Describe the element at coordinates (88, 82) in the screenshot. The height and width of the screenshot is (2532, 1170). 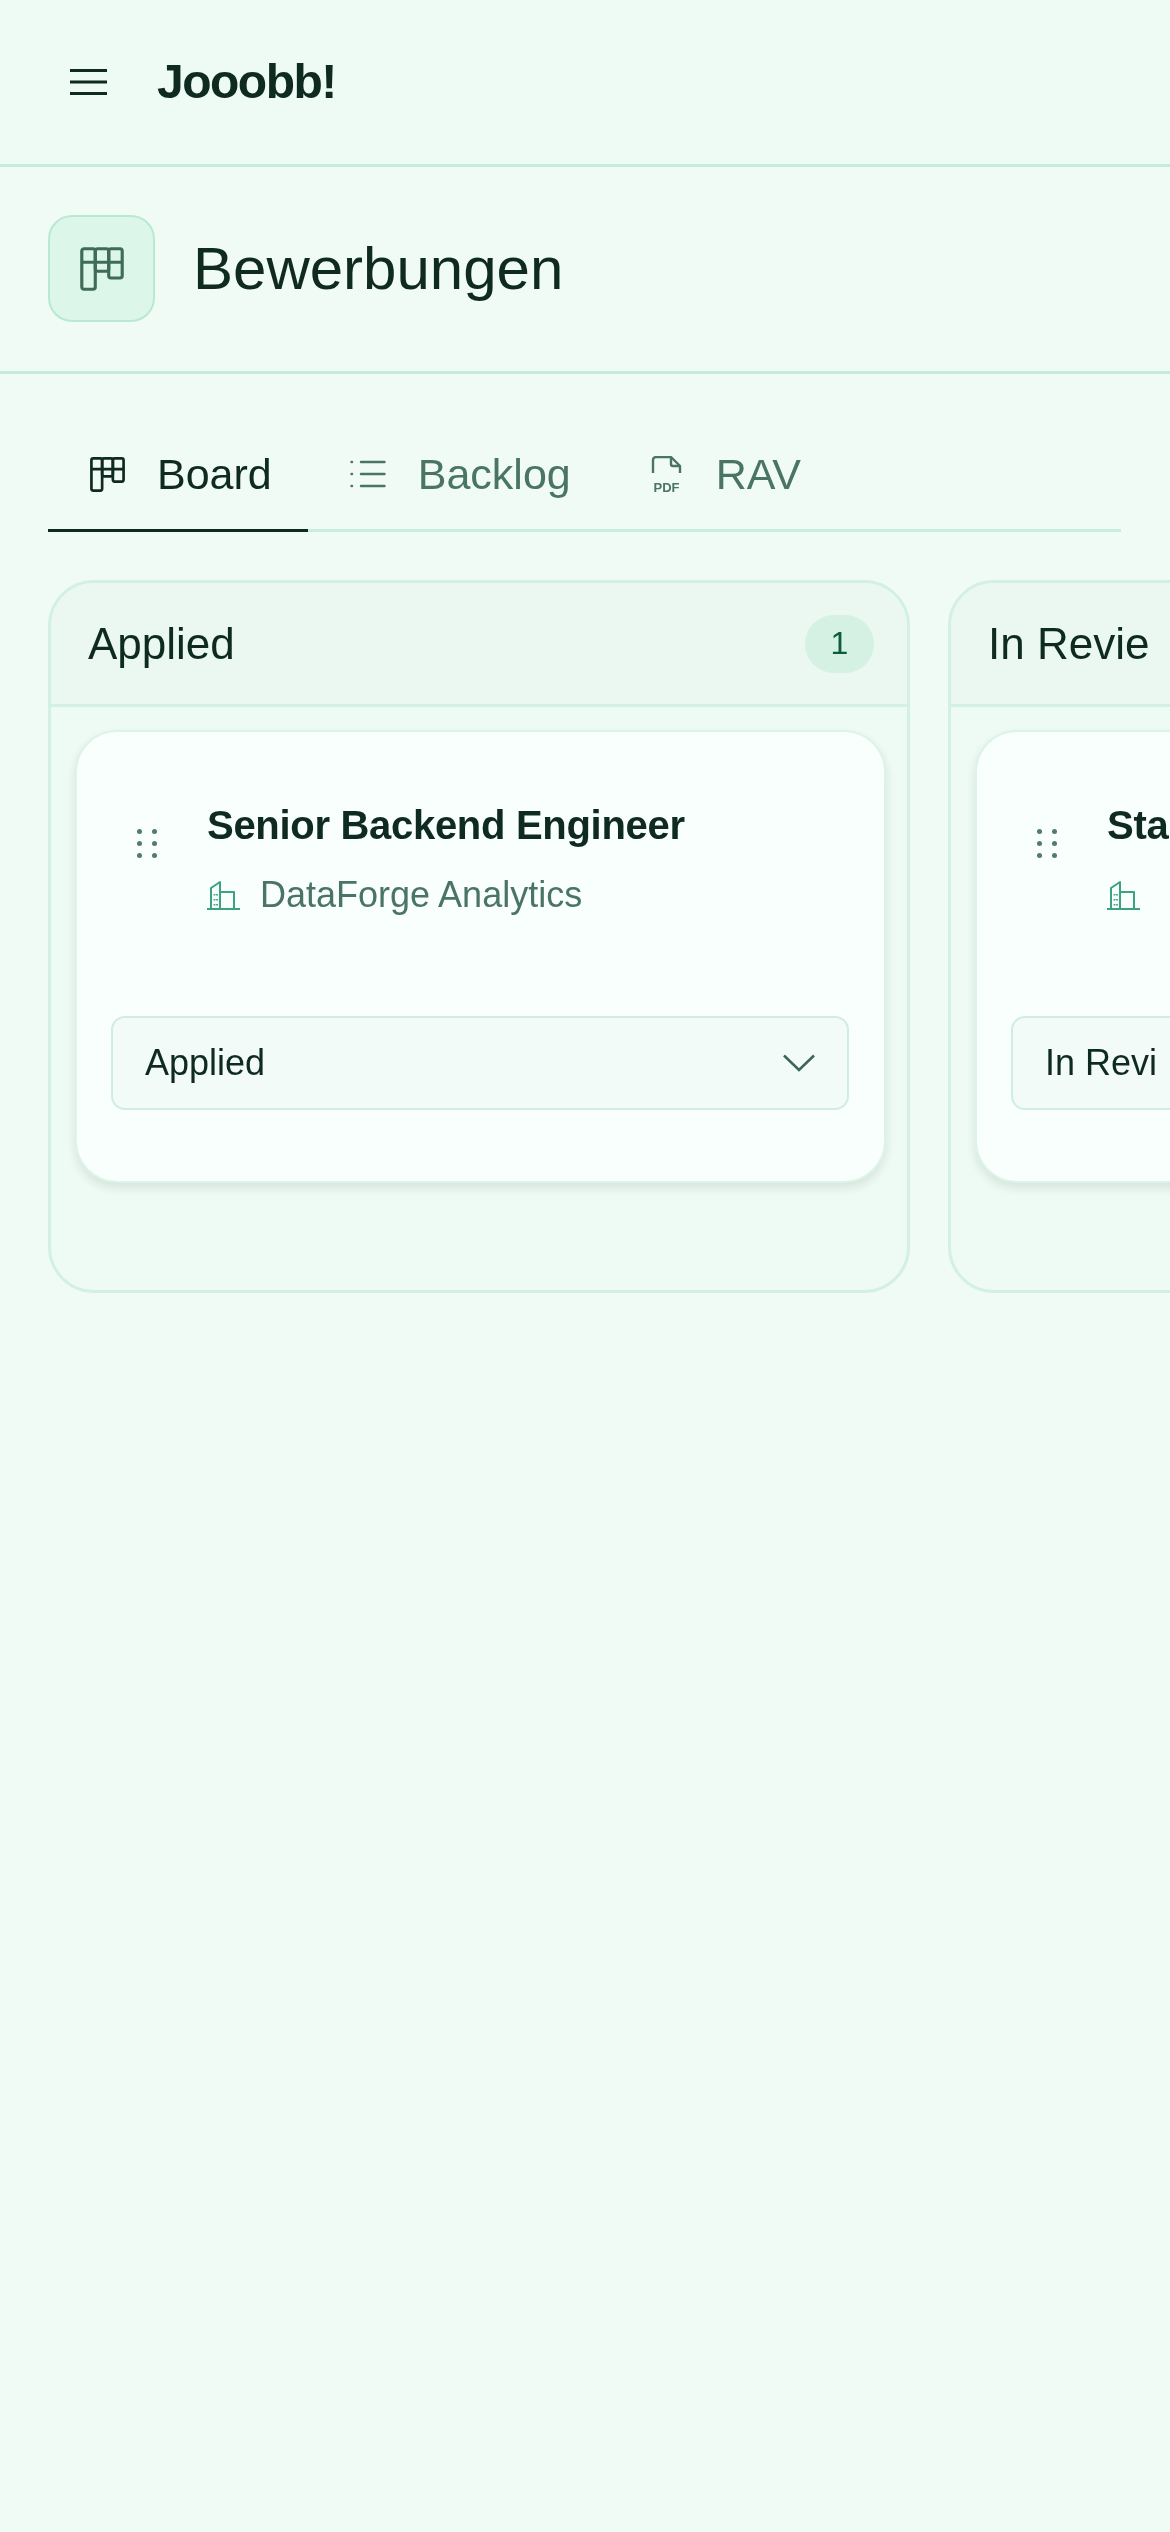
I see `menu-icon` at that location.